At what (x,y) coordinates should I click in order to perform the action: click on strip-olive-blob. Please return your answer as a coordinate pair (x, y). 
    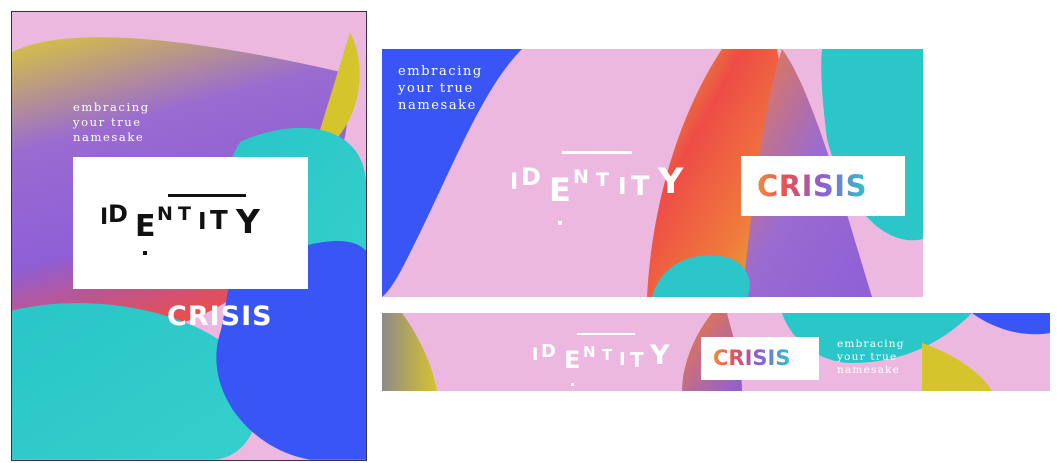
    Looking at the image, I should click on (409, 352).